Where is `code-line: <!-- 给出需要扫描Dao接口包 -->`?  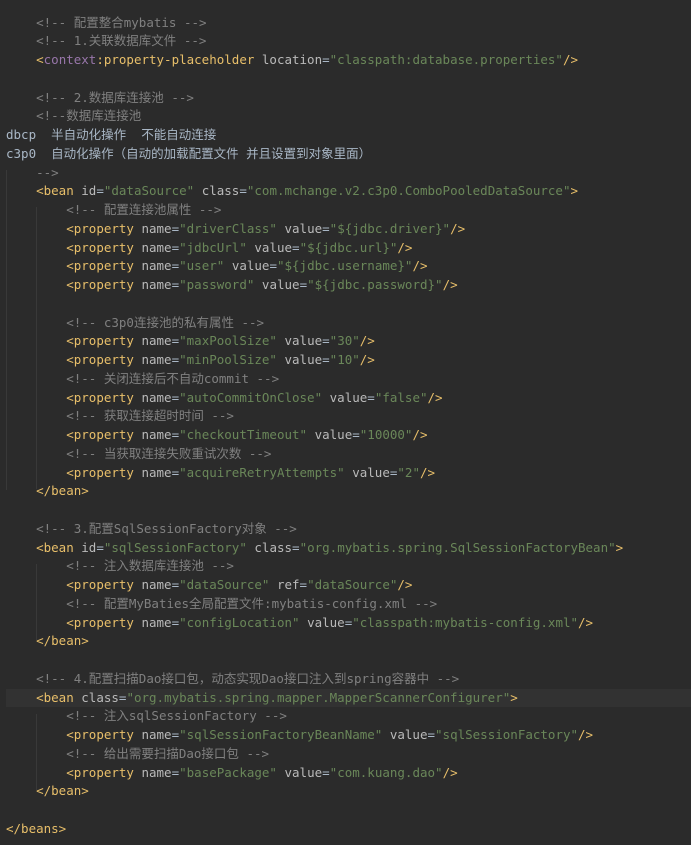 code-line: <!-- 给出需要扫描Dao接口包 --> is located at coordinates (348, 754).